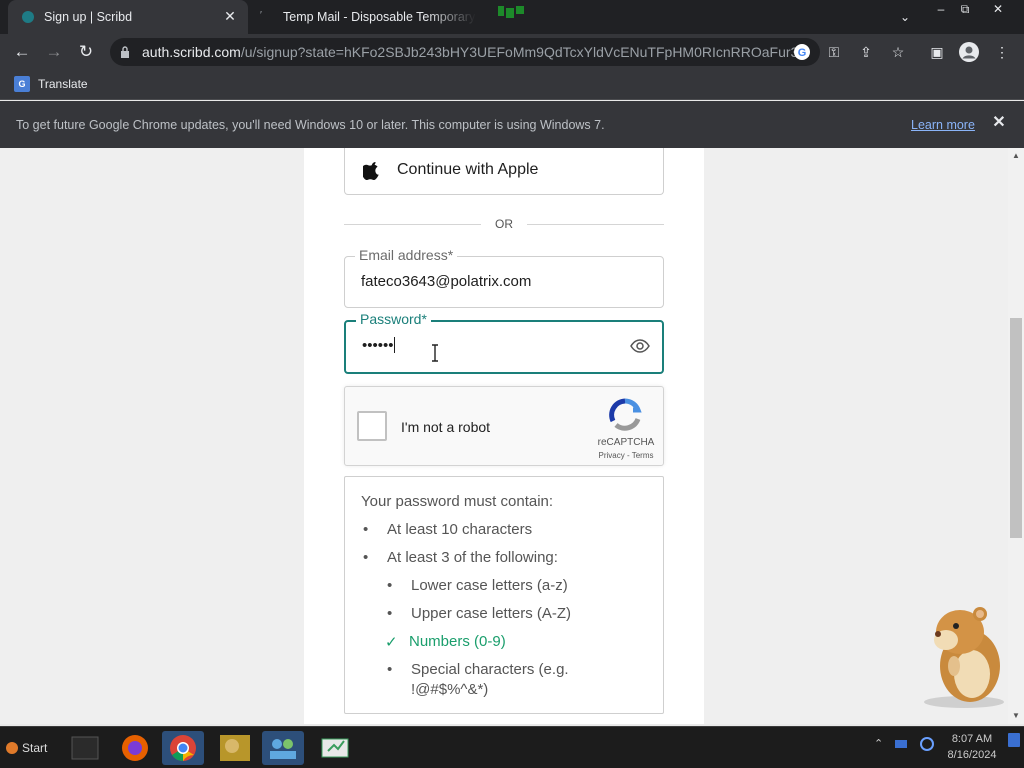 The image size is (1024, 768). I want to click on system-clock: 8:07 AM 8/16/2024, so click(972, 747).